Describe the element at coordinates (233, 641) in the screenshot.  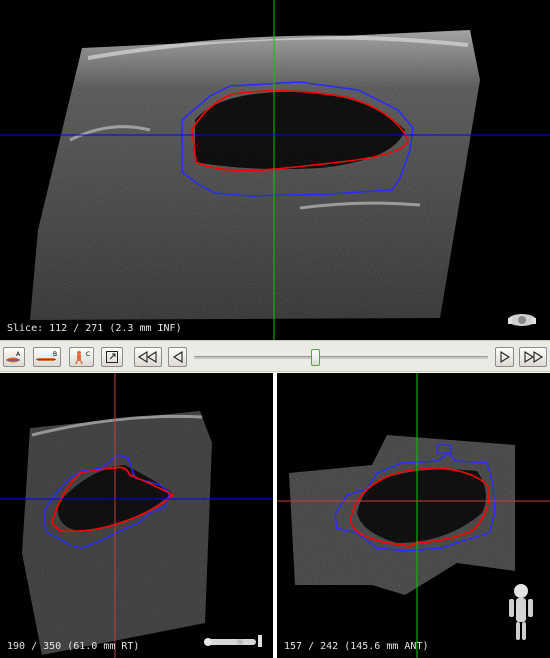
I see `sagittal-figure-icon` at that location.